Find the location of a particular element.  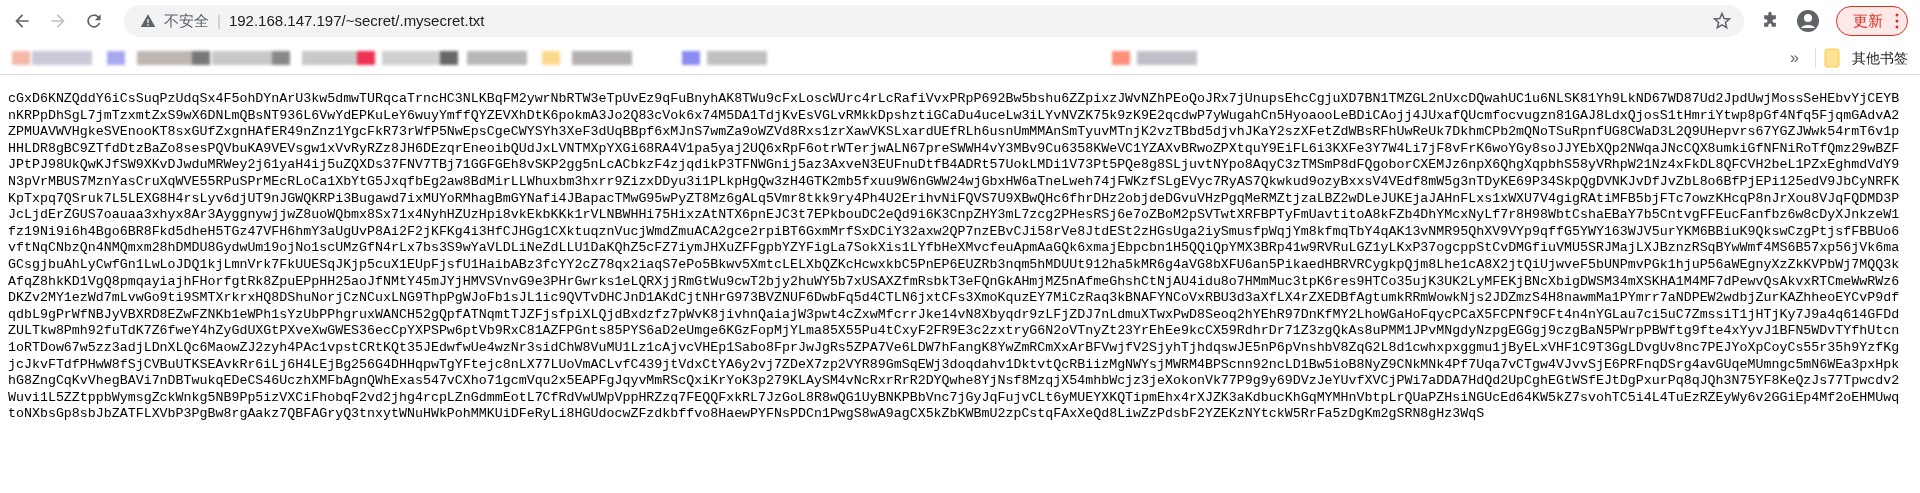

document-line: vftNqCNbzQn4NMQmxm28hDMDU8GydwUm19ojNo1scUMzGfN4rLx7bs3S9wYaVLDLiNeZdLLU1DaKQhZ5cFZ7iymJHXuZFFgpbYZYFigLa7SokXis1LYfbHeXMvcfeuApmAaGQk6xmajEbpcbn1H5QQiQpYMX3BRp41w9RVRuLGZ1yLKxP37ogcppStCvDMGfiuVMU5SRJMajLXJBznzRSqBYwWmf4MS6B57xp56jVk6ma is located at coordinates (954, 248).